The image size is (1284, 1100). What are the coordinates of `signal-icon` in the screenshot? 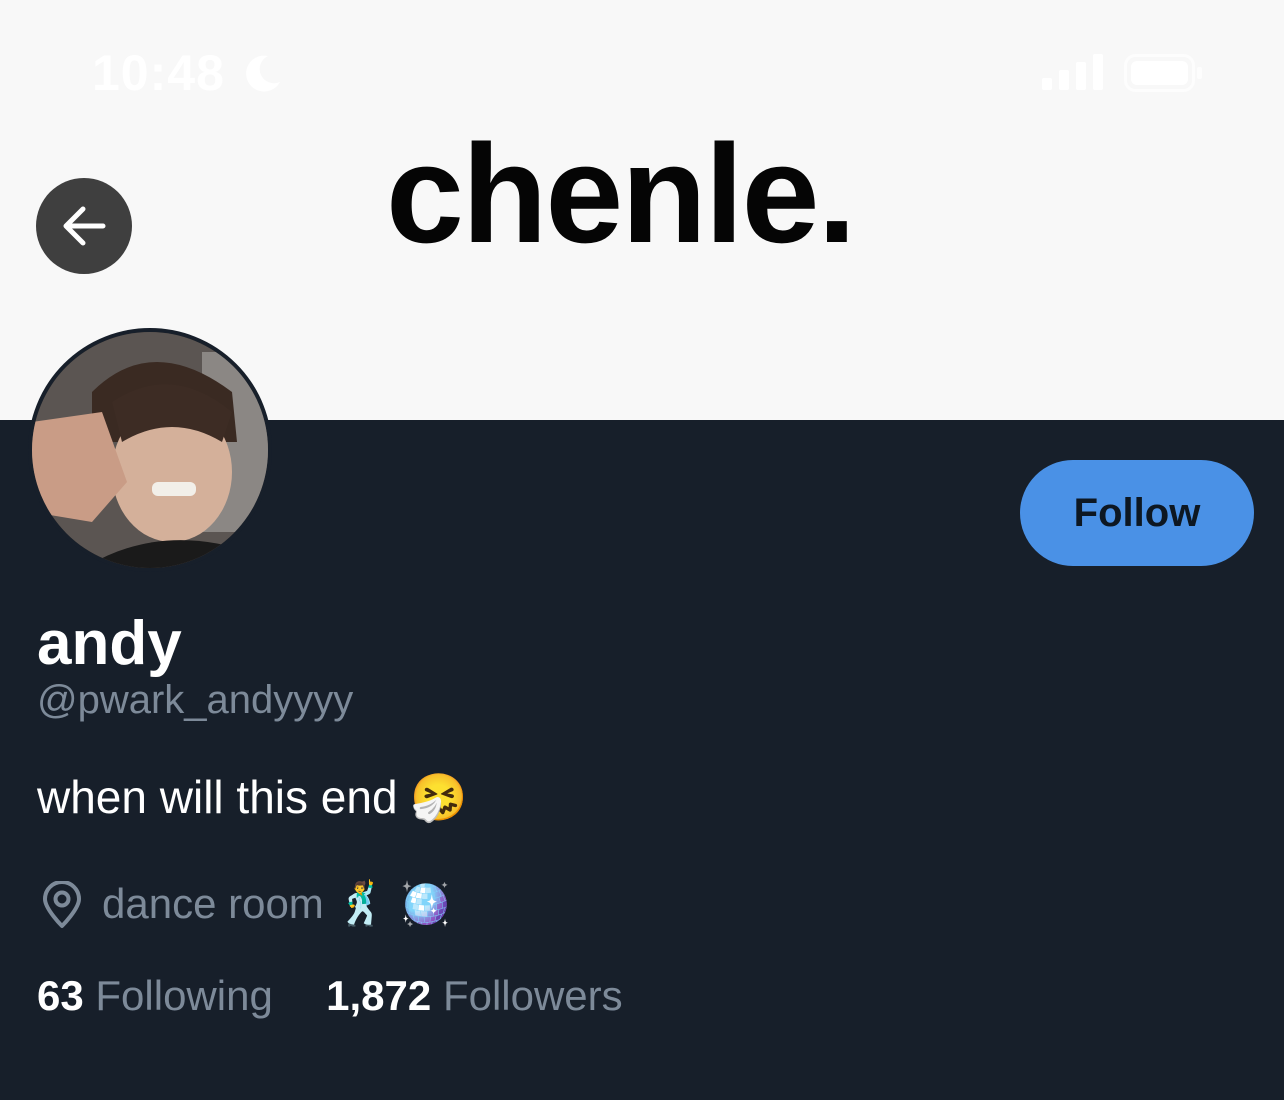 It's located at (1072, 72).